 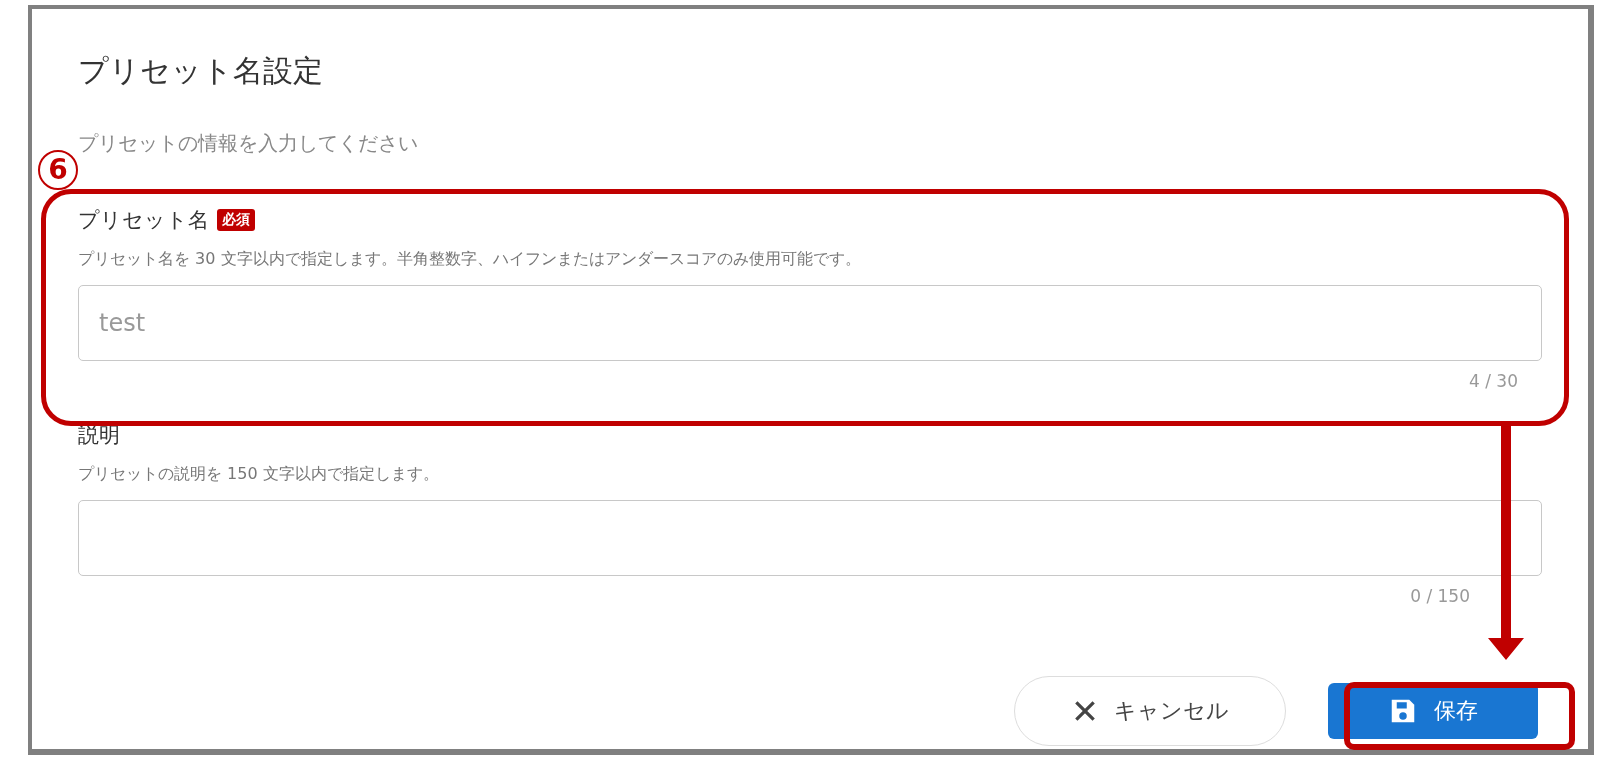 What do you see at coordinates (58, 170) in the screenshot?
I see `step-number-marker: 6` at bounding box center [58, 170].